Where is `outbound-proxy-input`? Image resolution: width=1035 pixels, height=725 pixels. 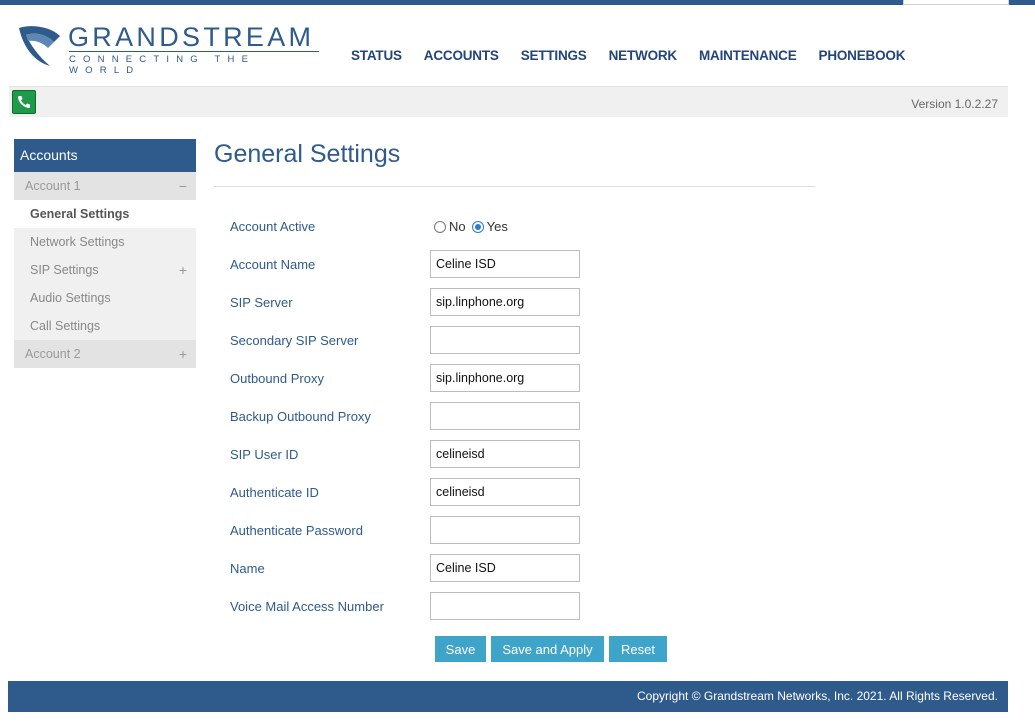
outbound-proxy-input is located at coordinates (505, 378).